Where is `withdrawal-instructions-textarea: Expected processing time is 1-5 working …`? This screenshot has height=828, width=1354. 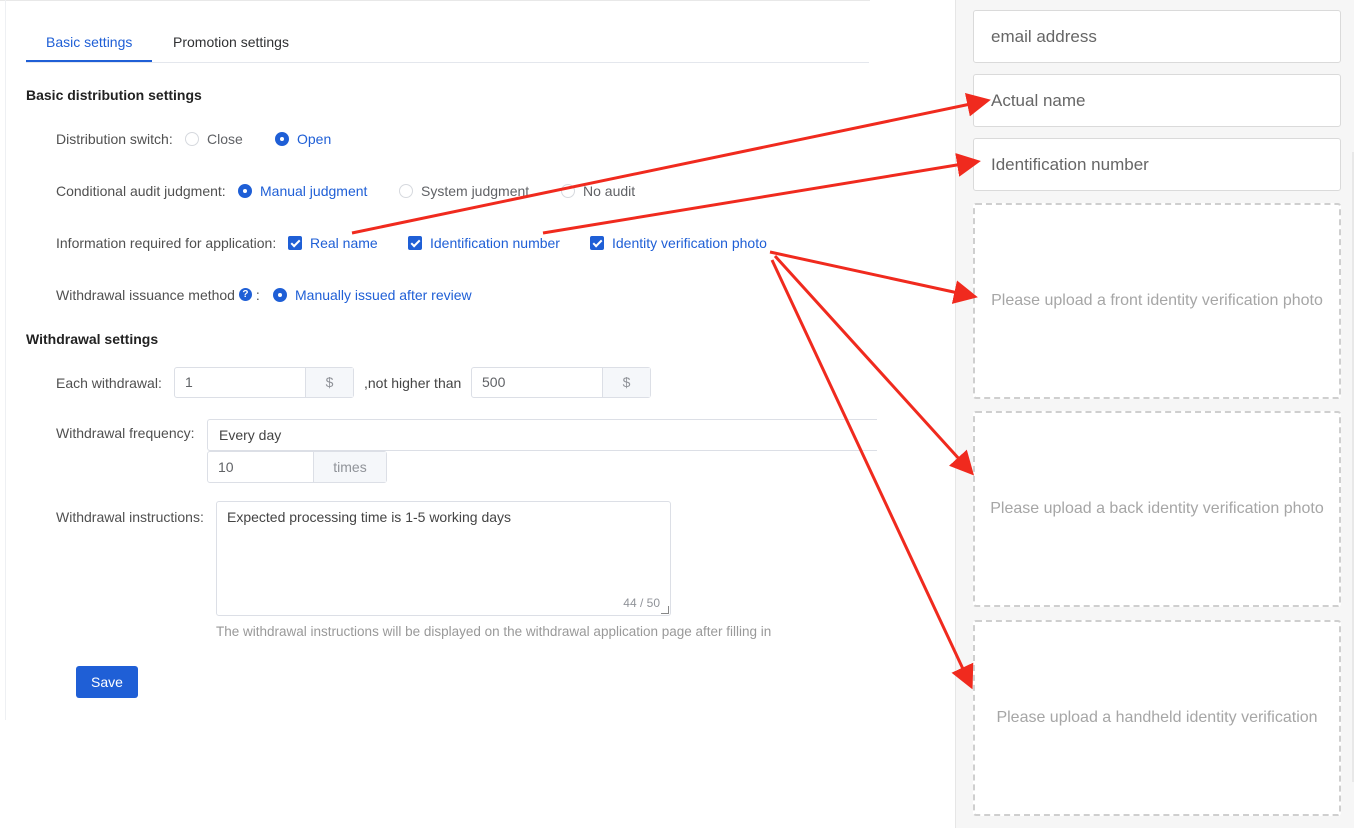 withdrawal-instructions-textarea: Expected processing time is 1-5 working … is located at coordinates (443, 558).